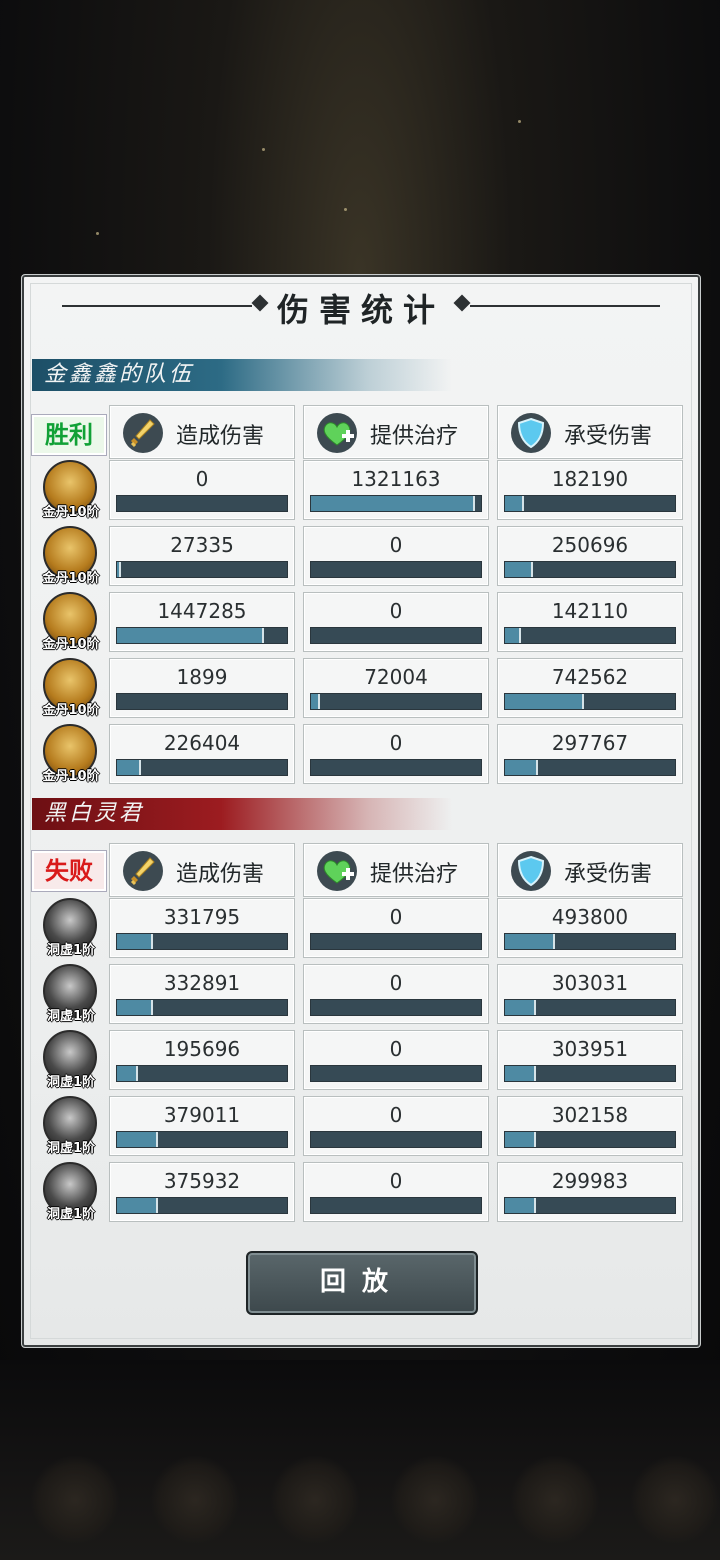  What do you see at coordinates (396, 479) in the screenshot?
I see `stat-value: 1321163` at bounding box center [396, 479].